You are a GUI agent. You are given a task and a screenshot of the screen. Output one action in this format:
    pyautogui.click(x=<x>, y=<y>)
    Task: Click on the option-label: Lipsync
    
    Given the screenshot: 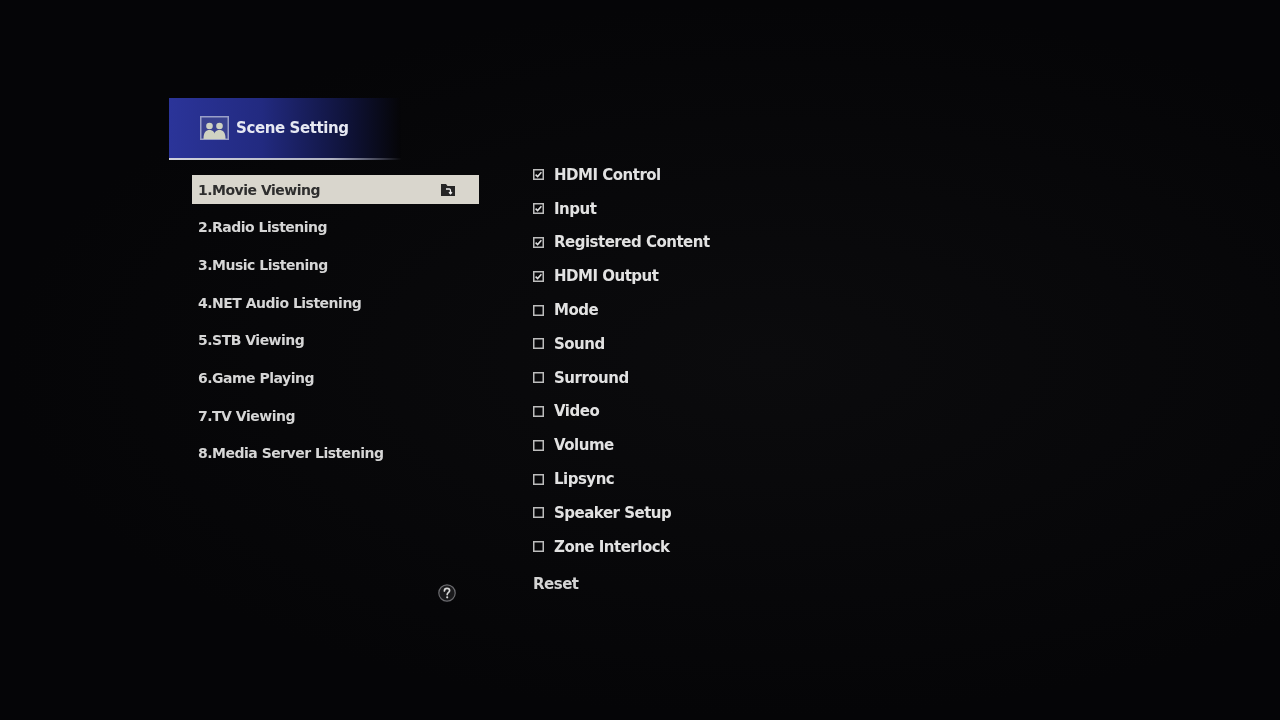 What is the action you would take?
    pyautogui.click(x=584, y=479)
    